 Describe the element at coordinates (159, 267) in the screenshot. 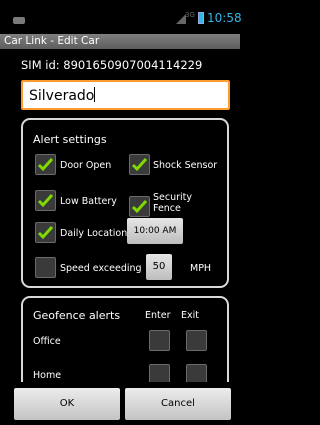

I see `speed-limit-input: 50` at that location.